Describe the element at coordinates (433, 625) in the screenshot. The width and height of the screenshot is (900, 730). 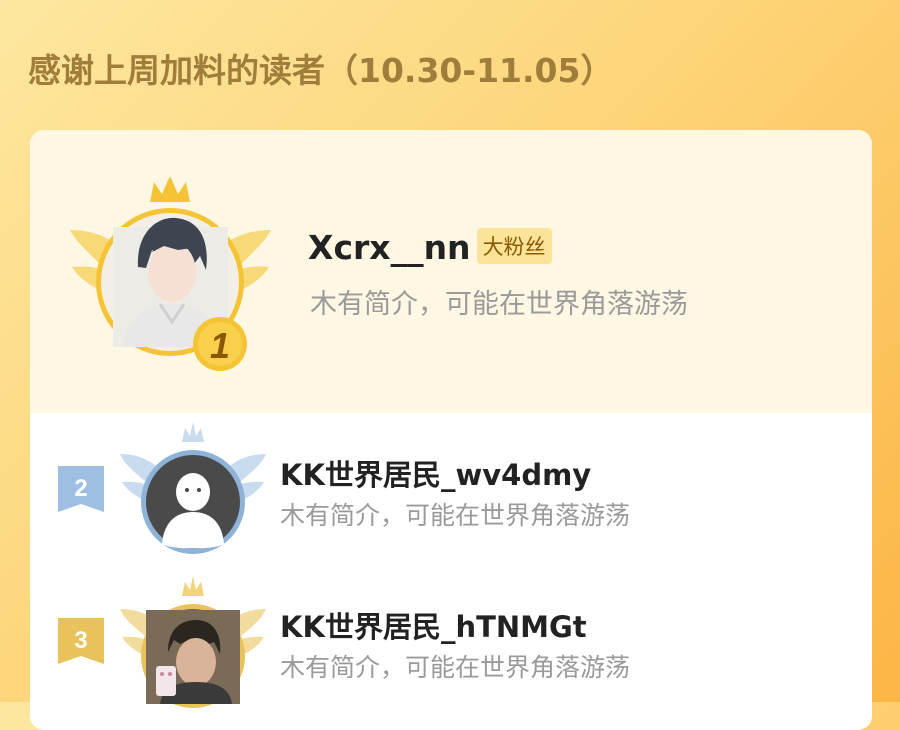
I see `reader-name-rank-3: KK世界居民_hTNMGt` at that location.